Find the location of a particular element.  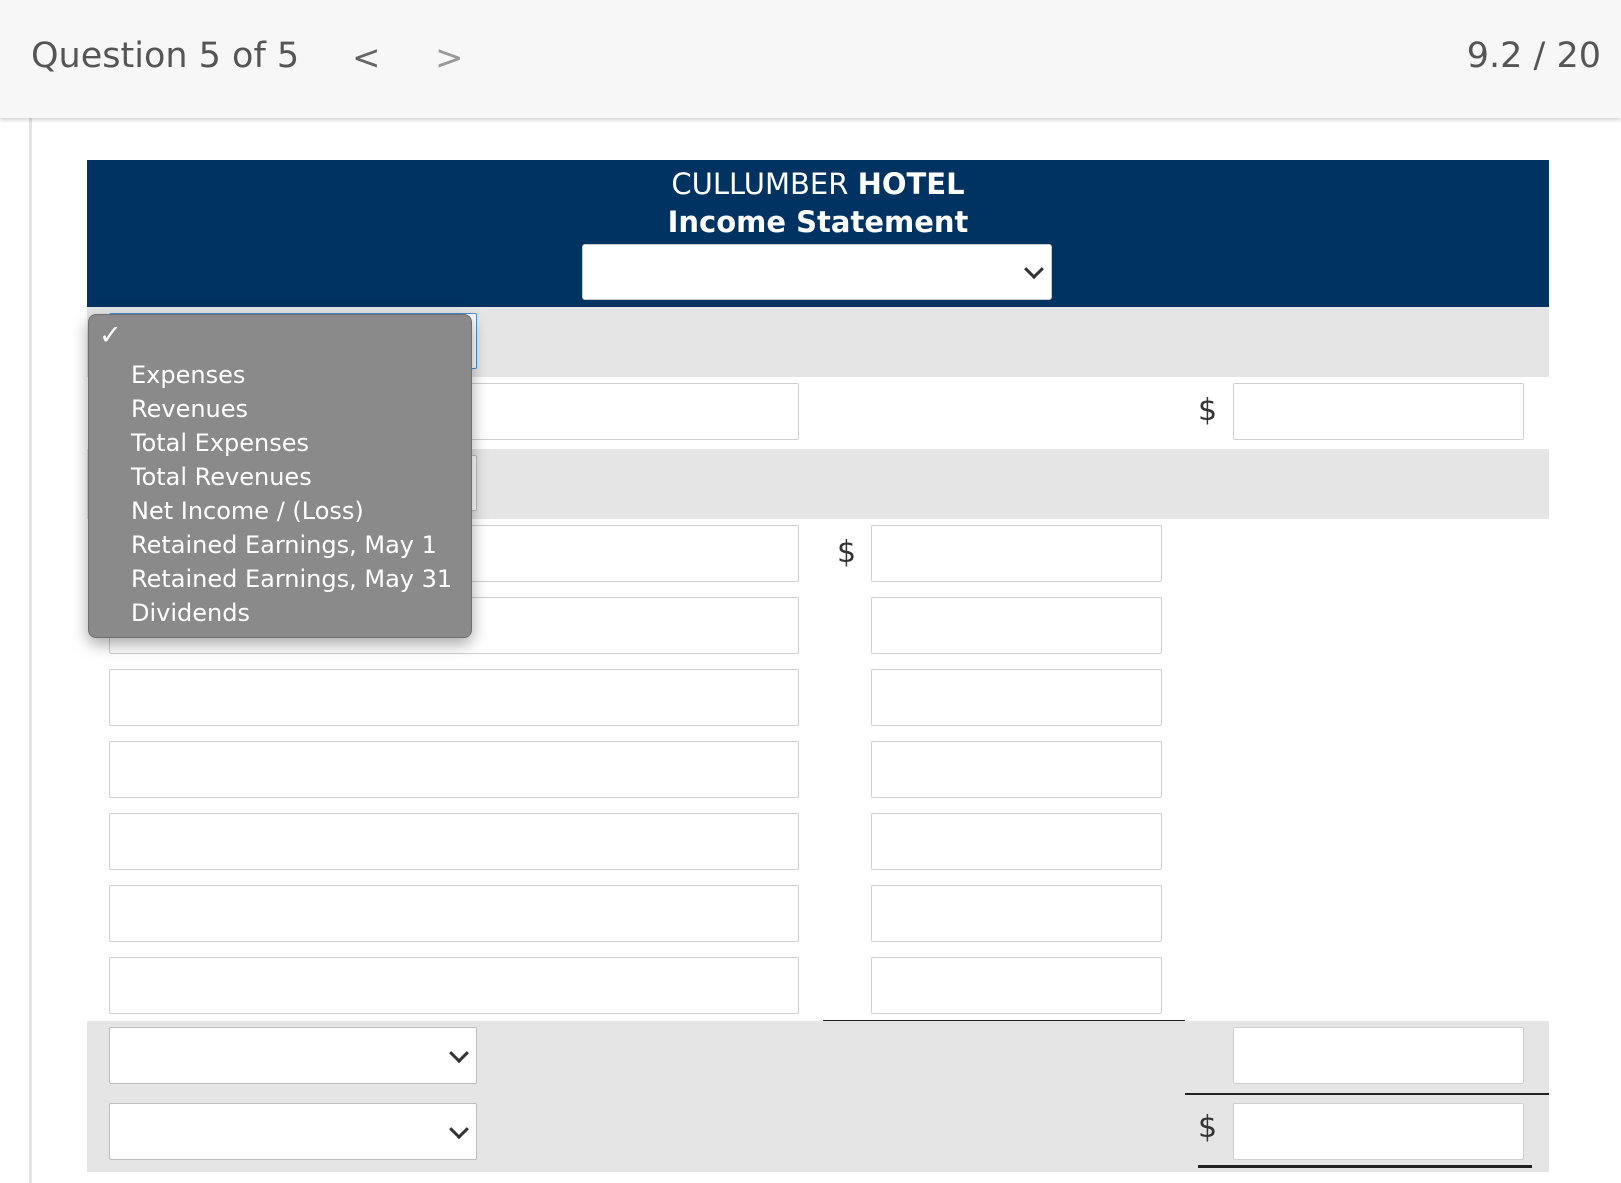

menu-option-revenues: Revenues is located at coordinates (189, 409).